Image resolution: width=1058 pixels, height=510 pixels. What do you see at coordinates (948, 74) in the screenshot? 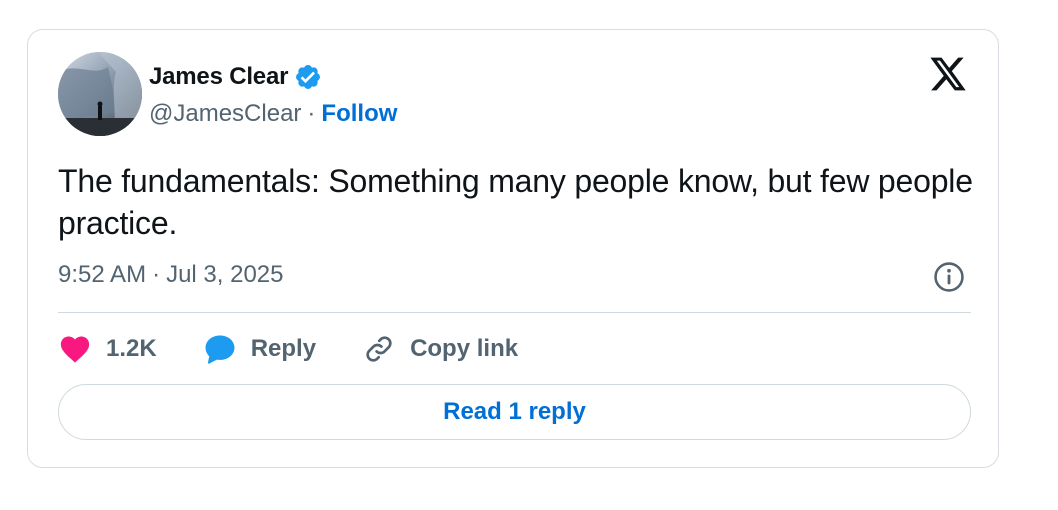
I see `x-logo-icon` at bounding box center [948, 74].